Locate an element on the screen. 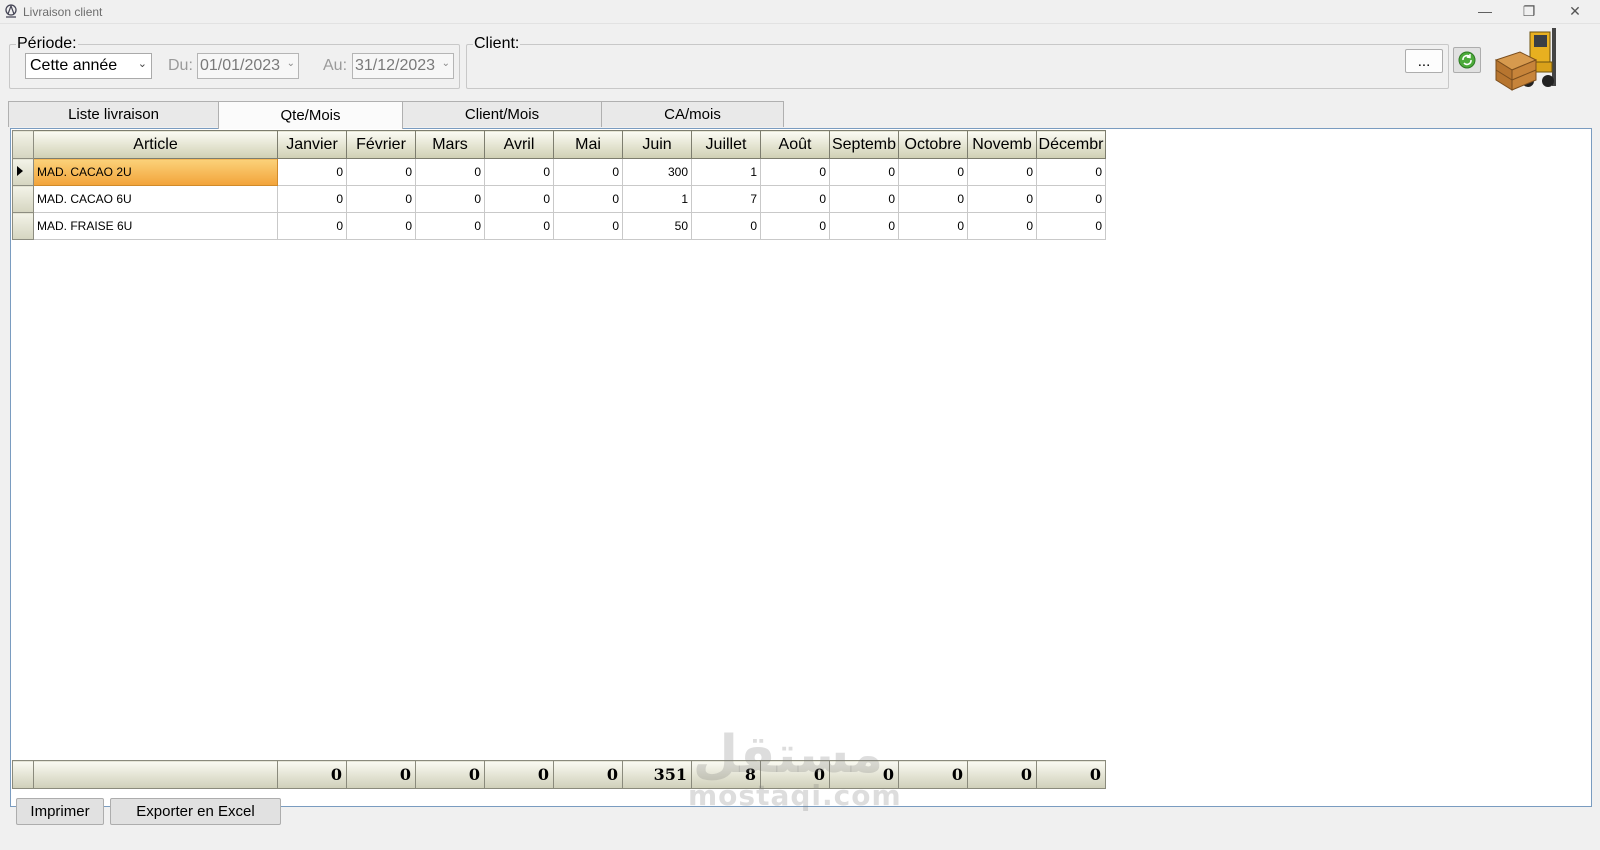 The width and height of the screenshot is (1600, 850). du-date-value: 01/01/2023 is located at coordinates (240, 65).